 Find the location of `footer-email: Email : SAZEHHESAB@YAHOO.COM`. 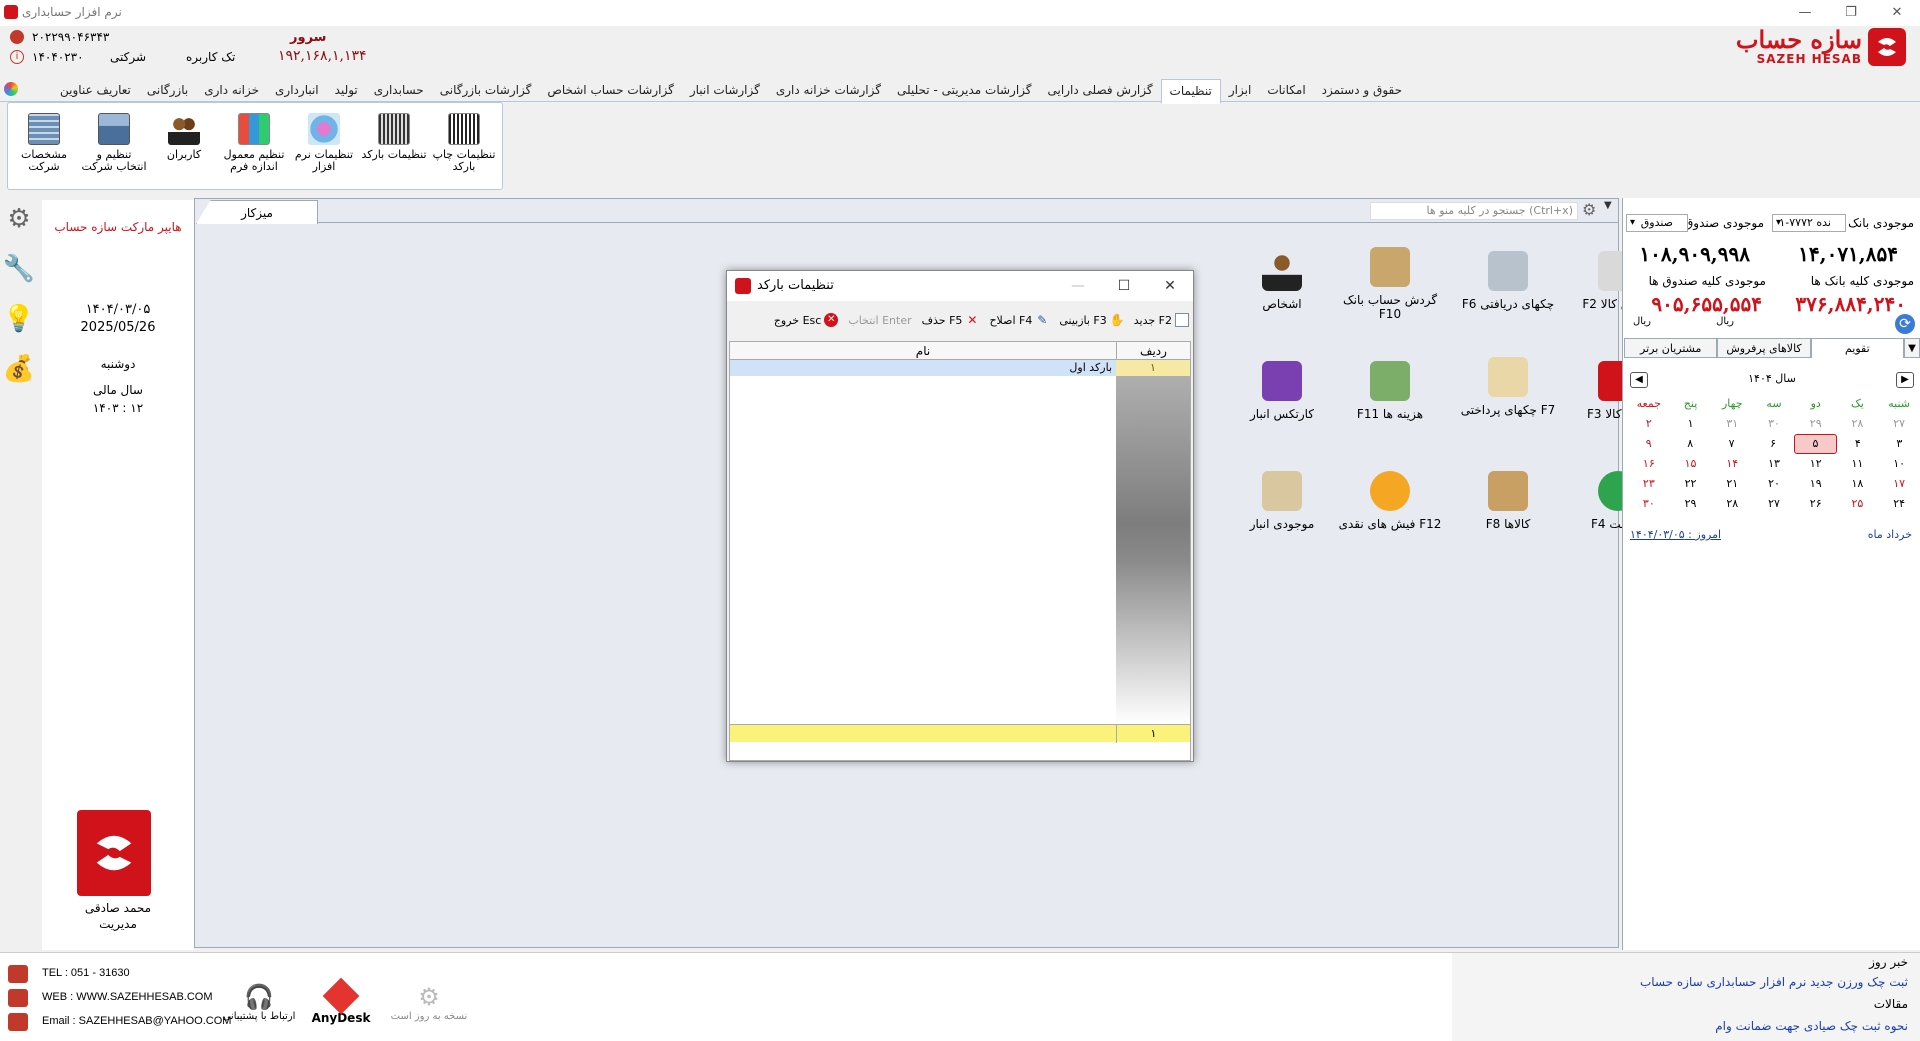

footer-email: Email : SAZEHHESAB@YAHOO.COM is located at coordinates (136, 1021).